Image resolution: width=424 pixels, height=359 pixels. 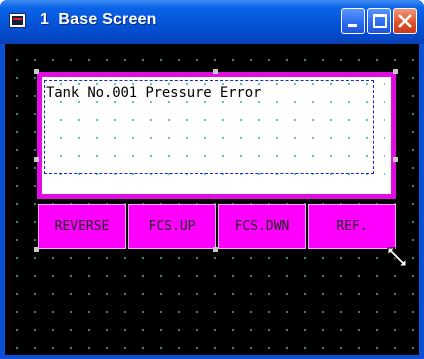 What do you see at coordinates (262, 226) in the screenshot?
I see `focus-down-button: FCS.DWN` at bounding box center [262, 226].